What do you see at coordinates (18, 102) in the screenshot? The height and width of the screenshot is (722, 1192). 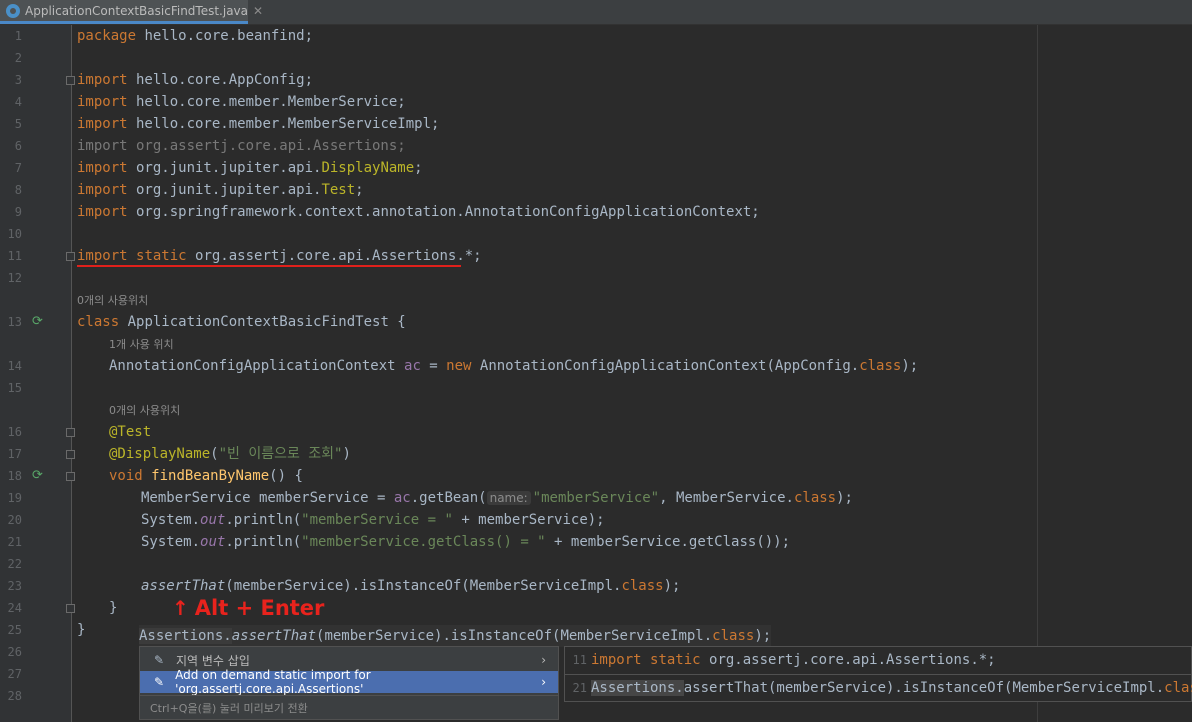 I see `line-number: 4` at bounding box center [18, 102].